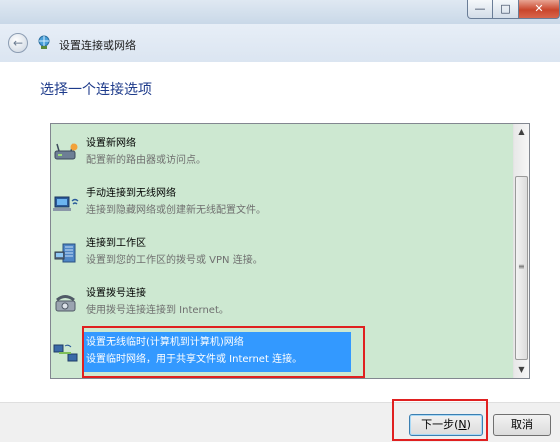 Image resolution: width=560 pixels, height=442 pixels. What do you see at coordinates (174, 260) in the screenshot?
I see `option-description: 设置到您的工作区的拨号或 VPN 连接。` at bounding box center [174, 260].